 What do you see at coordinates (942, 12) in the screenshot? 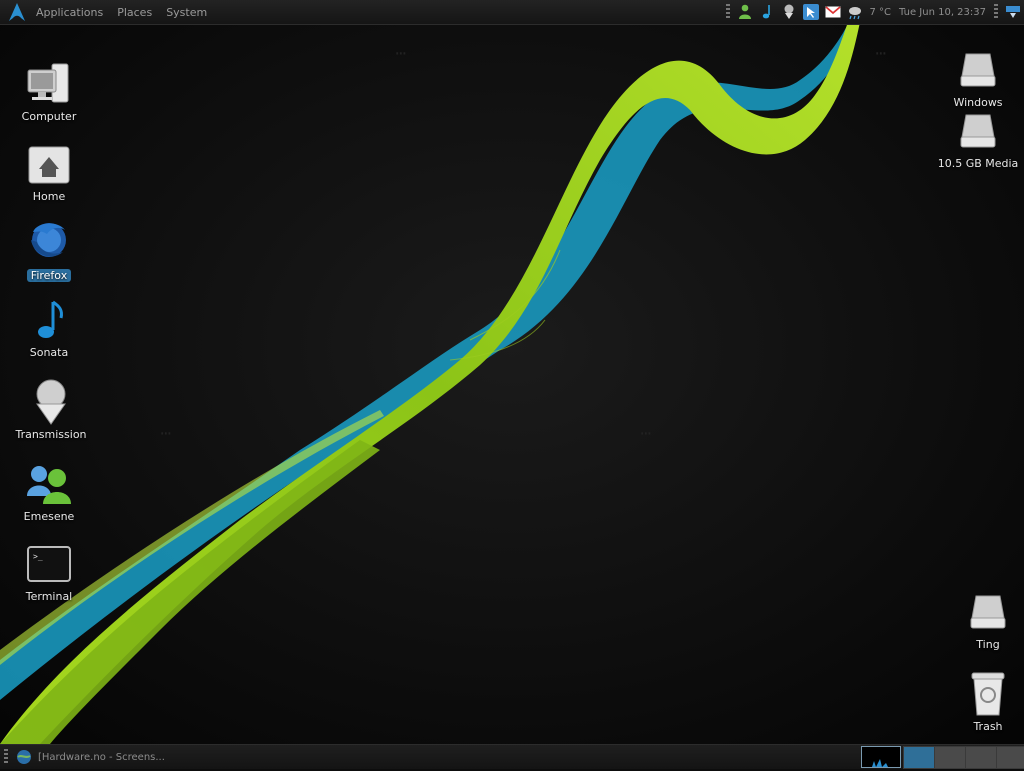
I see `clock: Tue Jun 10, 23:37` at bounding box center [942, 12].